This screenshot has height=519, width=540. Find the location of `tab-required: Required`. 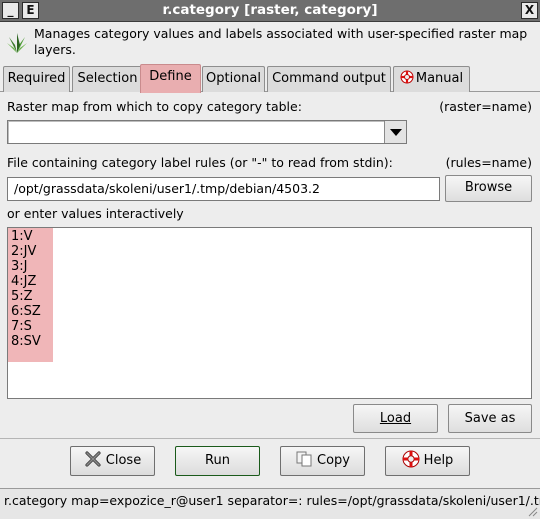

tab-required: Required is located at coordinates (36, 79).